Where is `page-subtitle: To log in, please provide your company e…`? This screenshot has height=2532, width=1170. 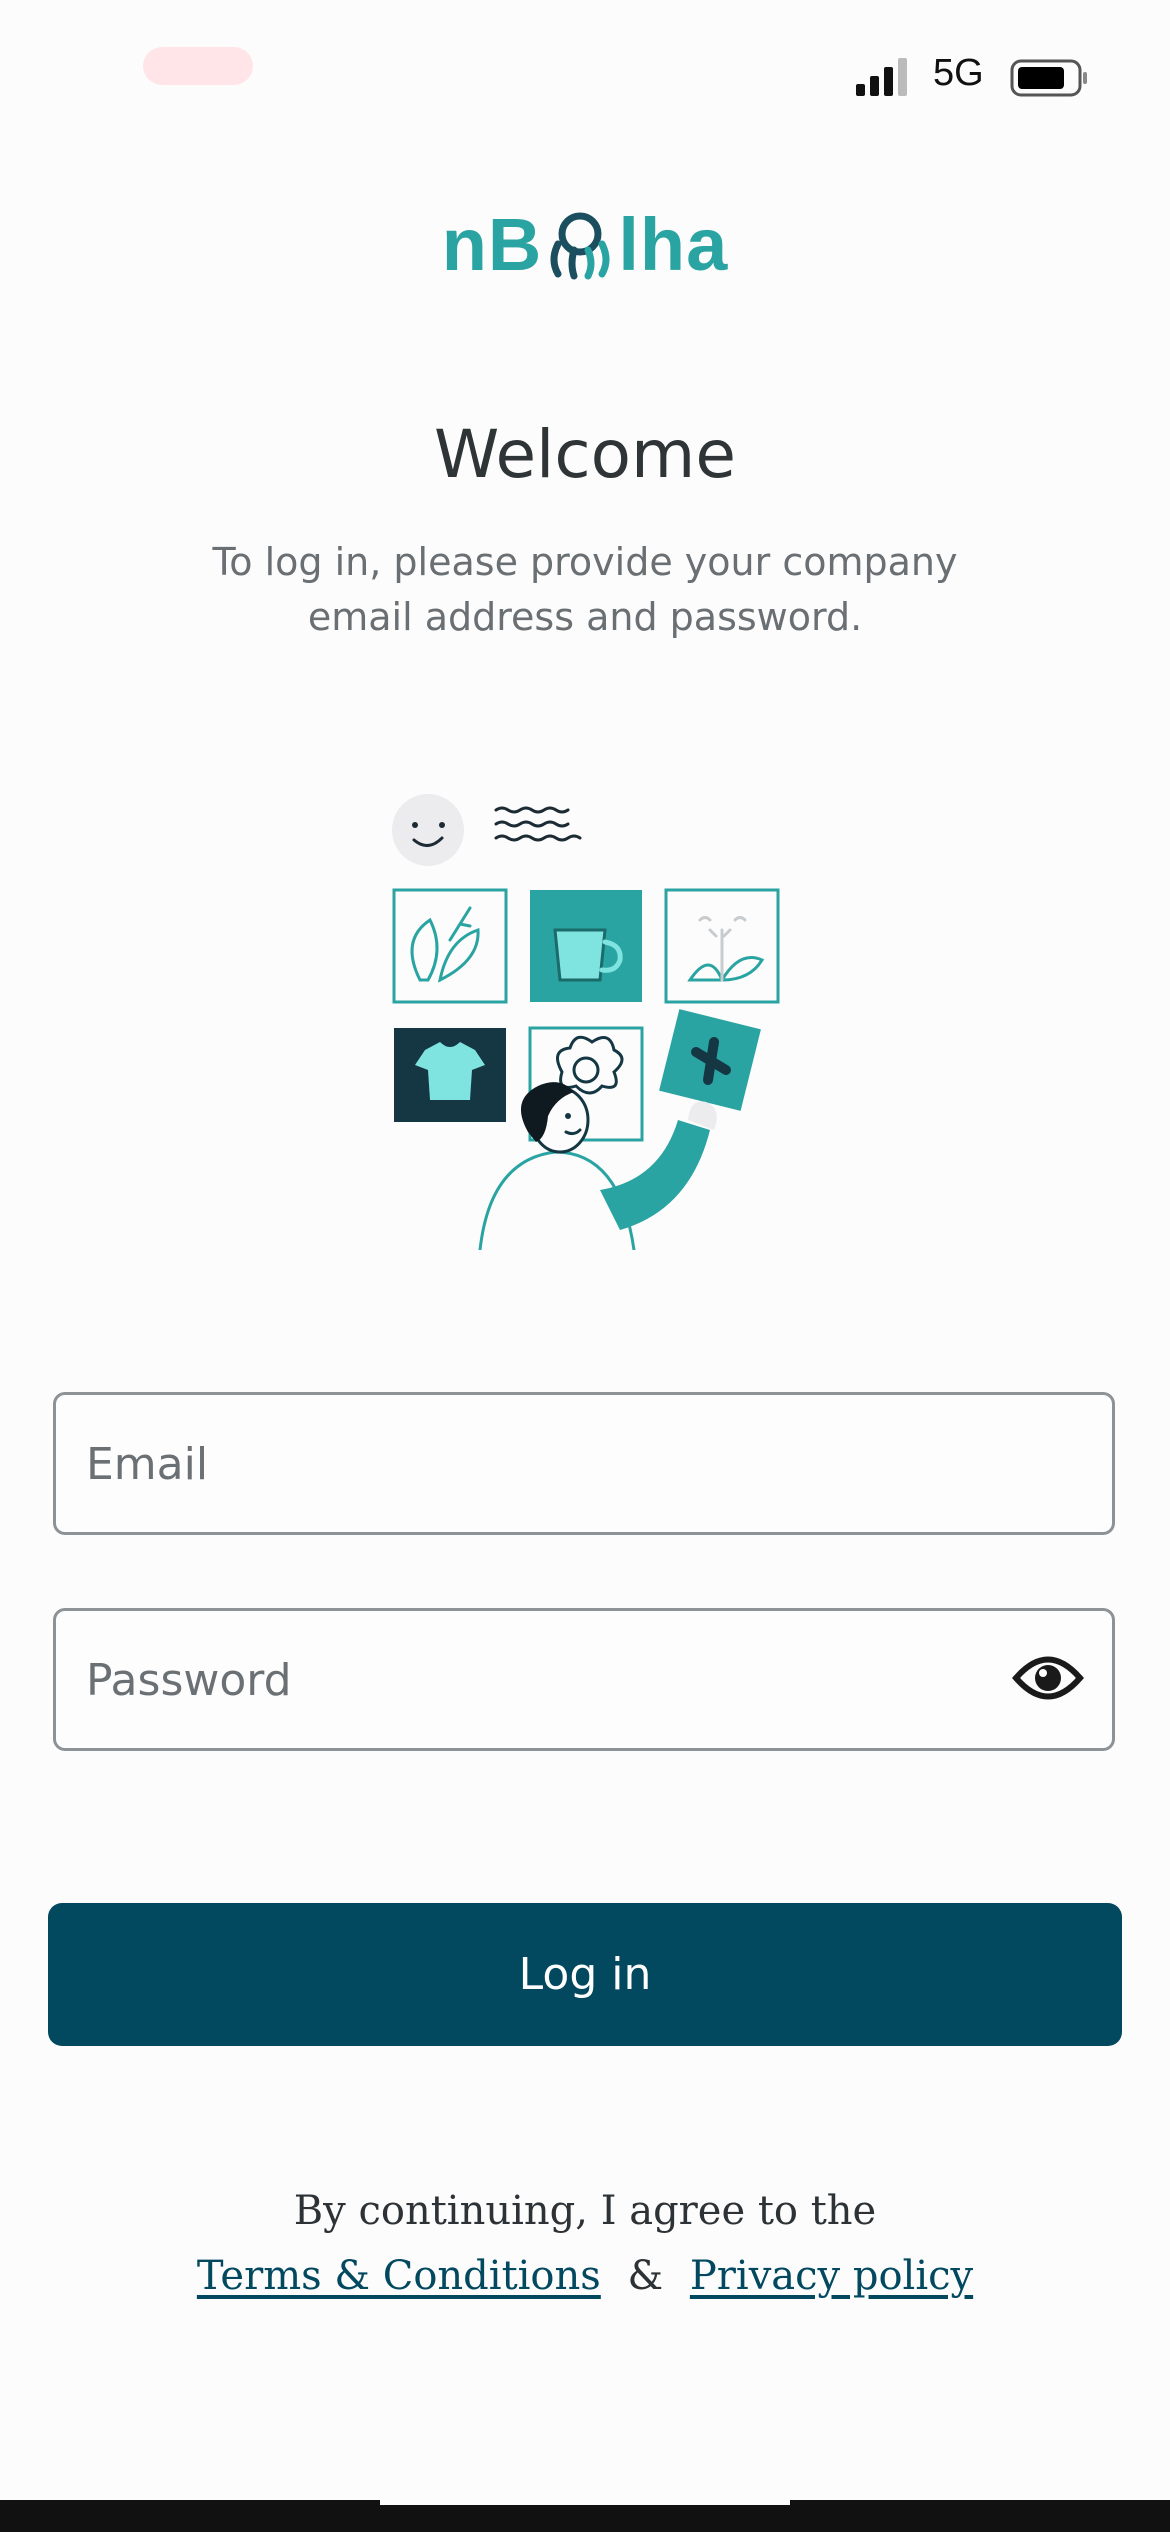 page-subtitle: To log in, please provide your company e… is located at coordinates (585, 589).